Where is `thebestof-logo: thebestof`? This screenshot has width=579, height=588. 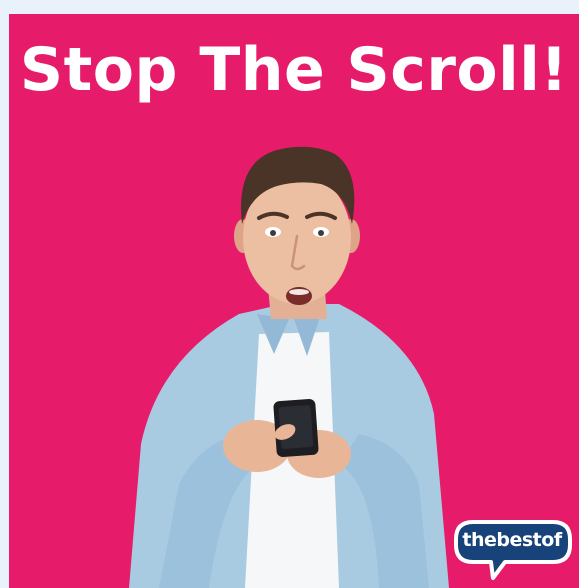 thebestof-logo: thebestof is located at coordinates (513, 551).